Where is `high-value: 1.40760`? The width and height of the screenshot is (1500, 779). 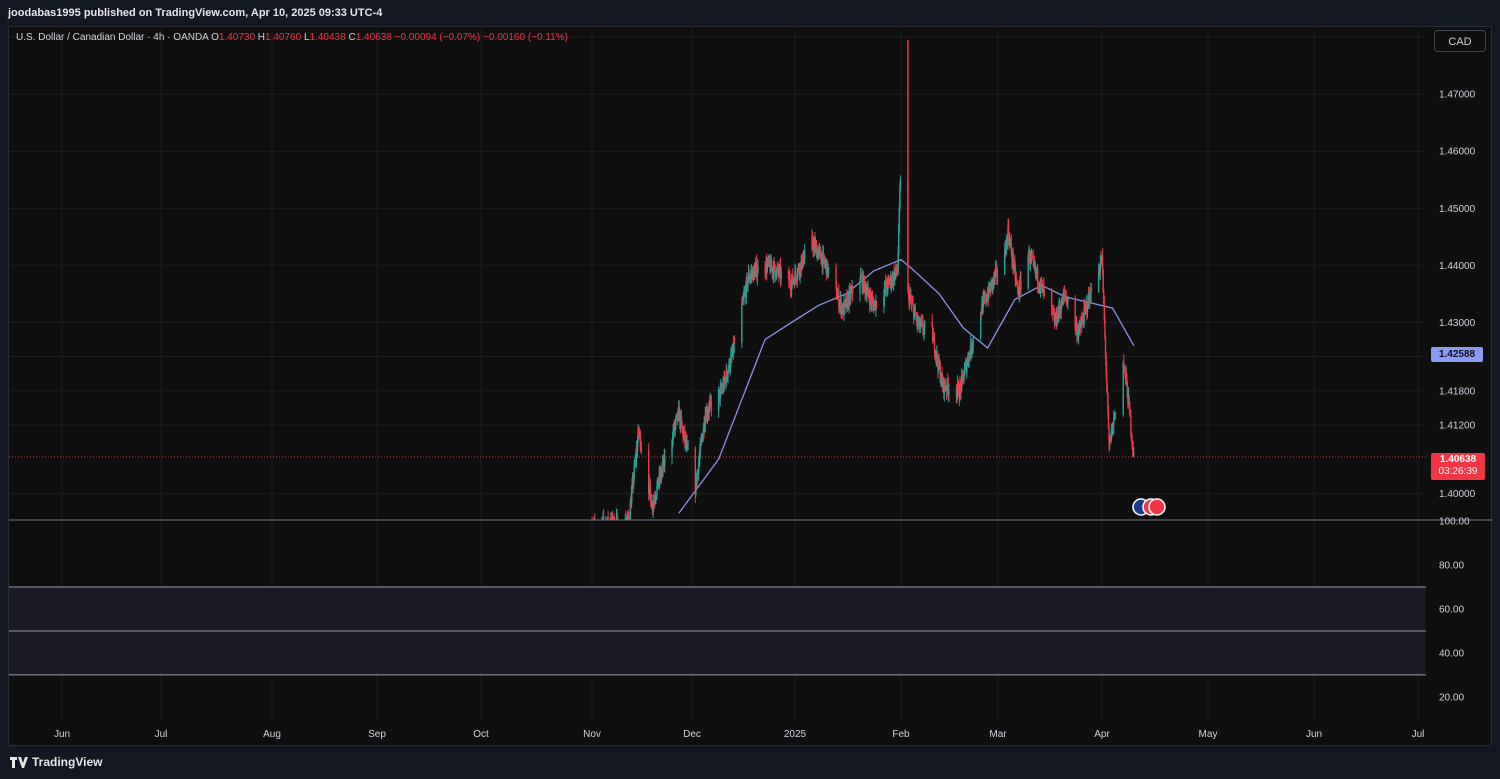 high-value: 1.40760 is located at coordinates (283, 37).